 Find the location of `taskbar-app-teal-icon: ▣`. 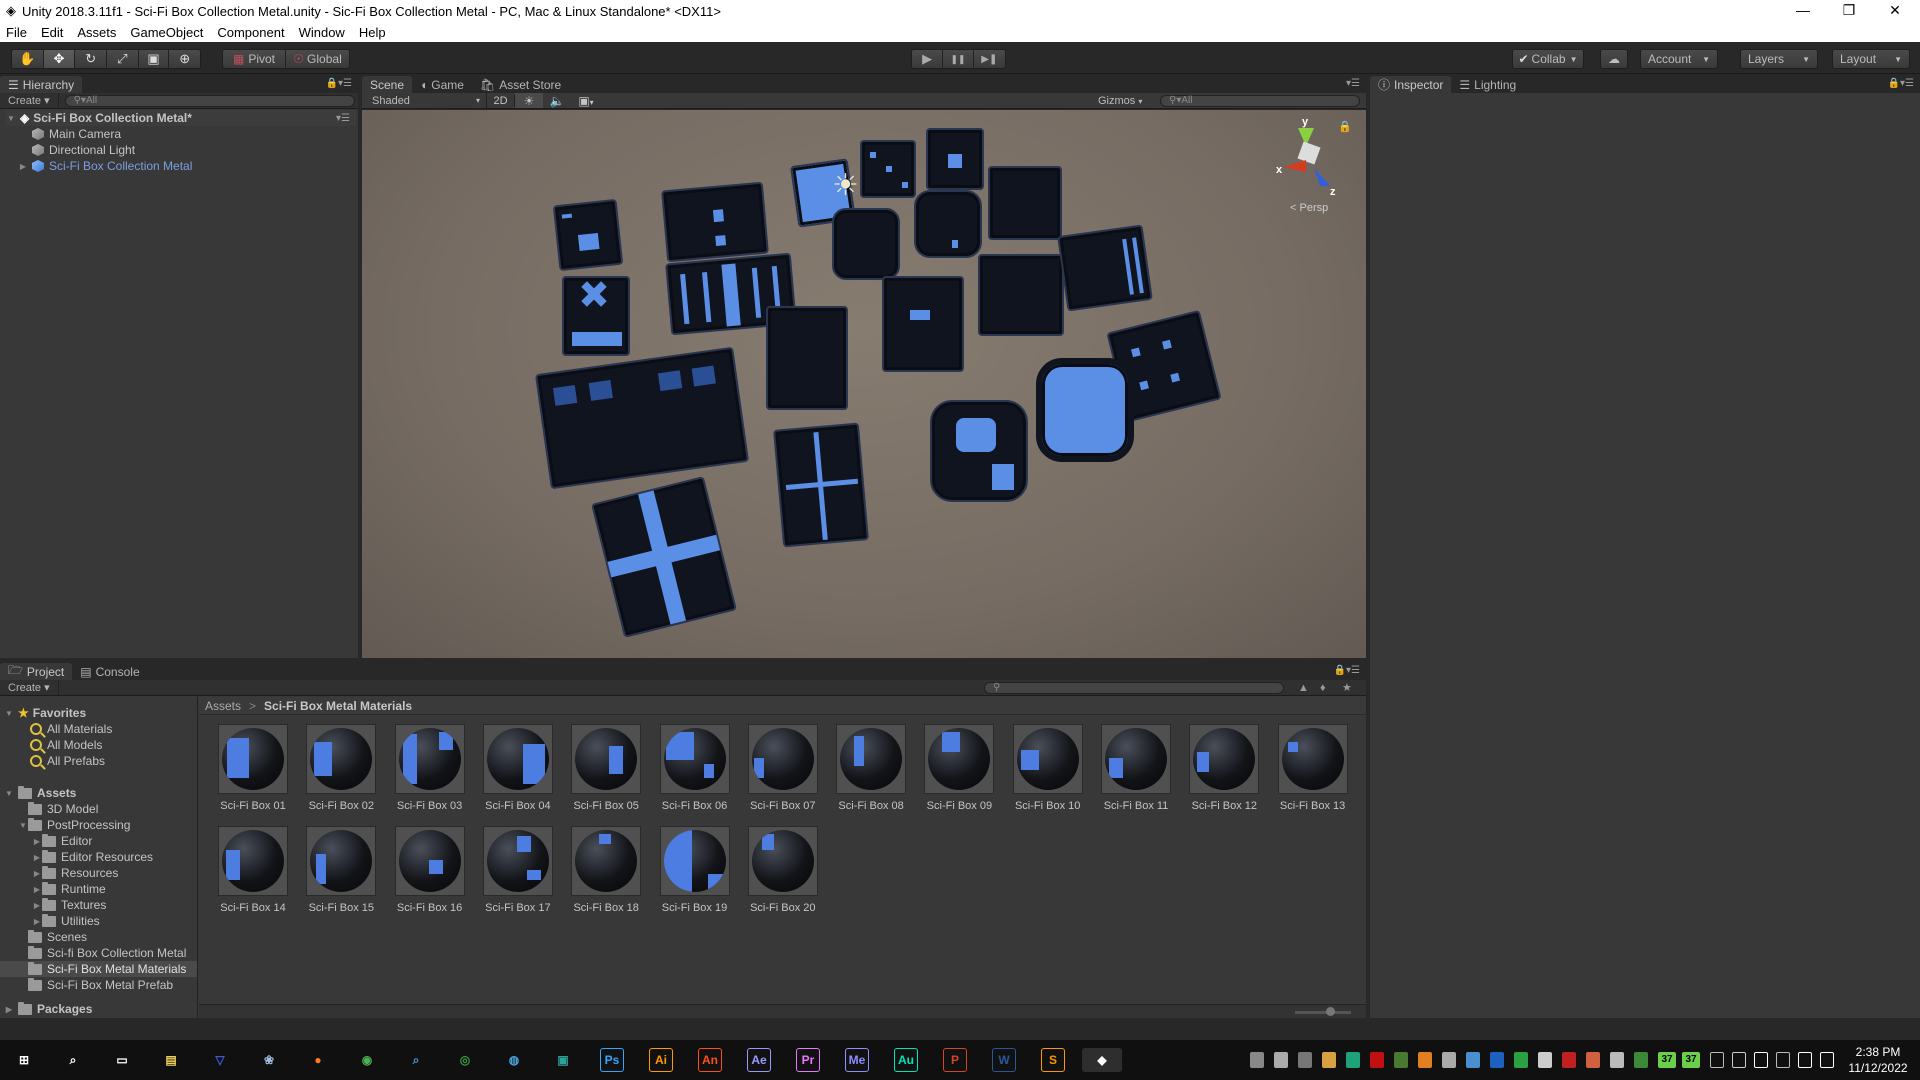

taskbar-app-teal-icon: ▣ is located at coordinates (563, 1060).